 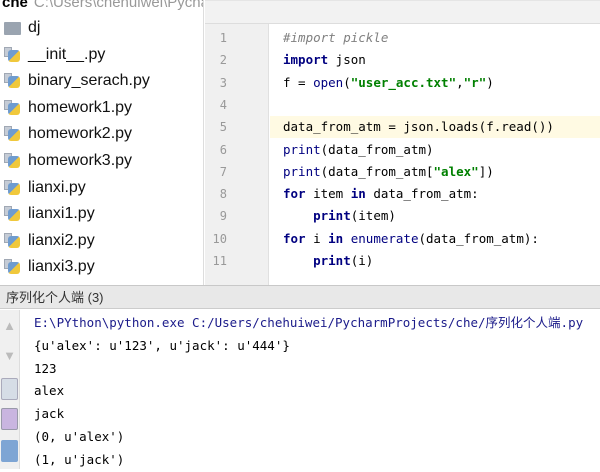 I want to click on line-number: 4, so click(x=223, y=104).